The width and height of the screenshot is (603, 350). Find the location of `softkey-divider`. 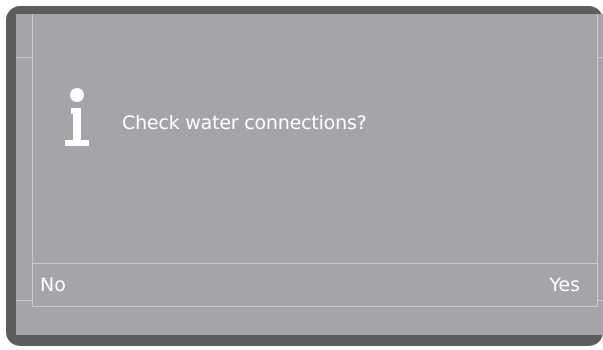

softkey-divider is located at coordinates (314, 263).